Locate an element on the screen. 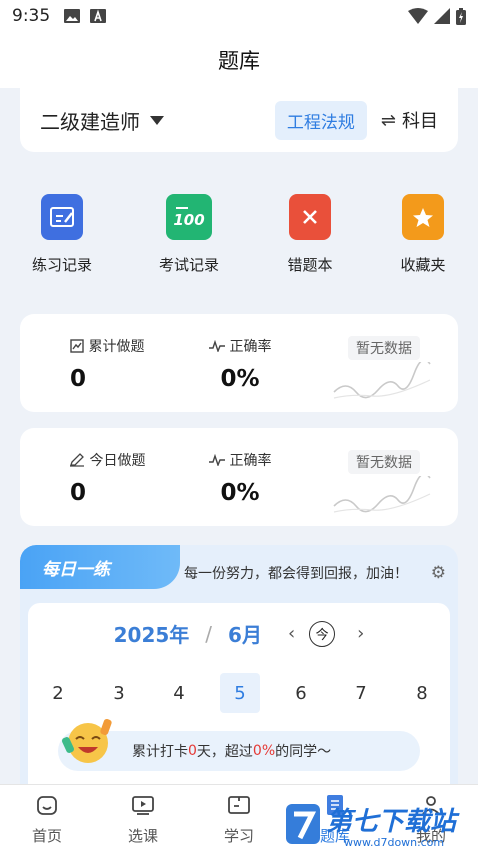 This screenshot has height=850, width=478. swap-arrows-icon: ⇌ is located at coordinates (388, 120).